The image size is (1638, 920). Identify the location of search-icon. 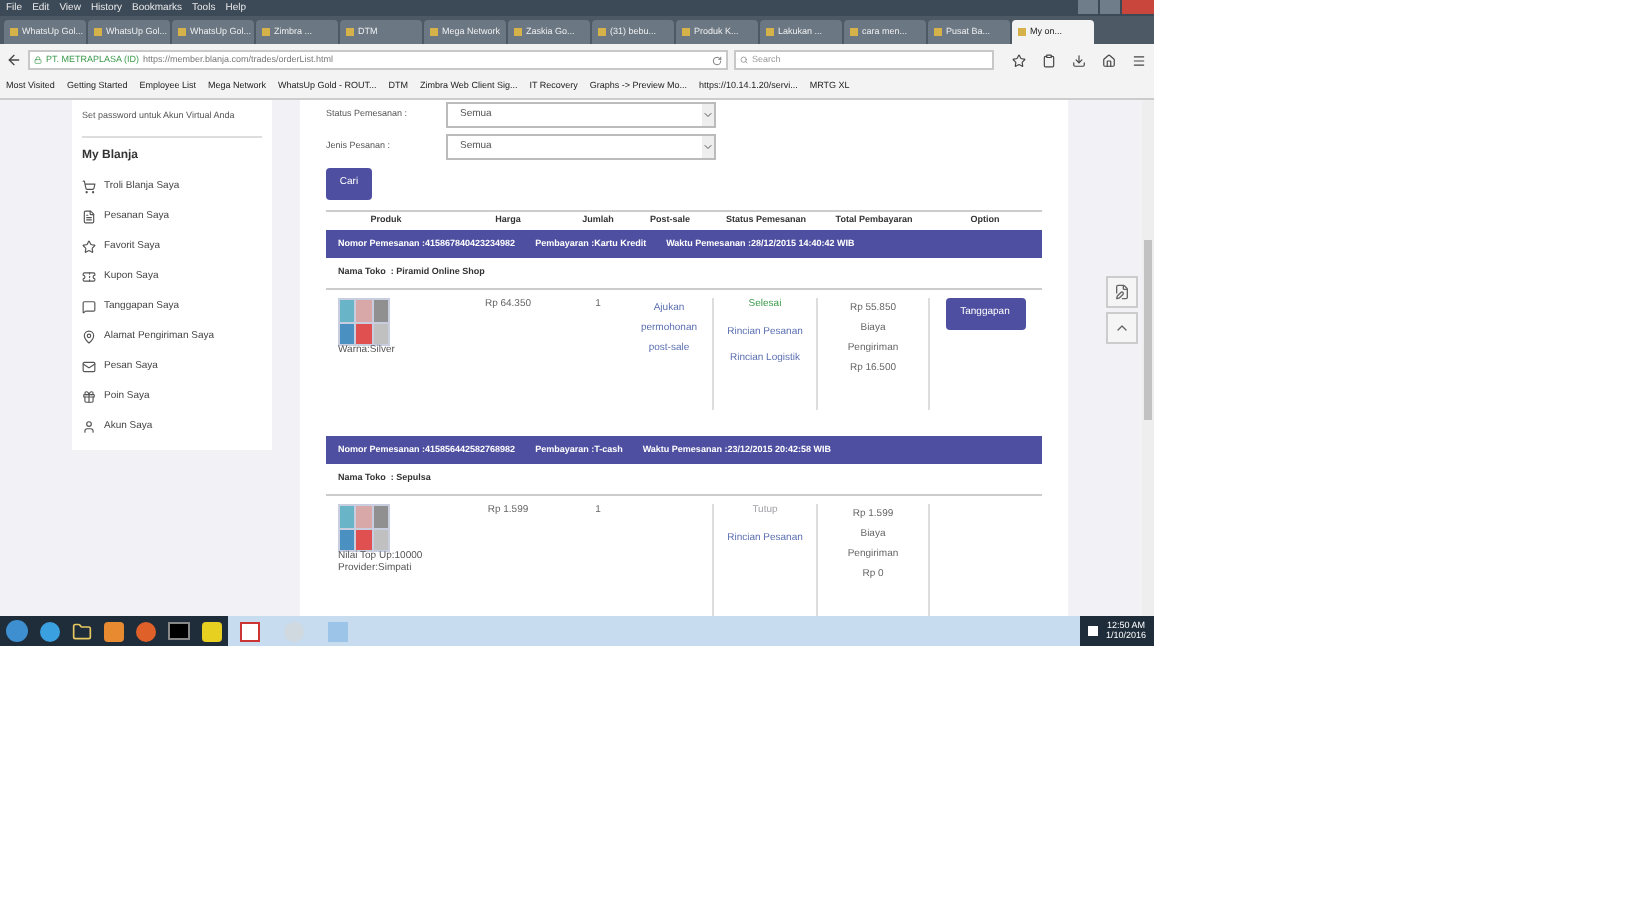
(744, 60).